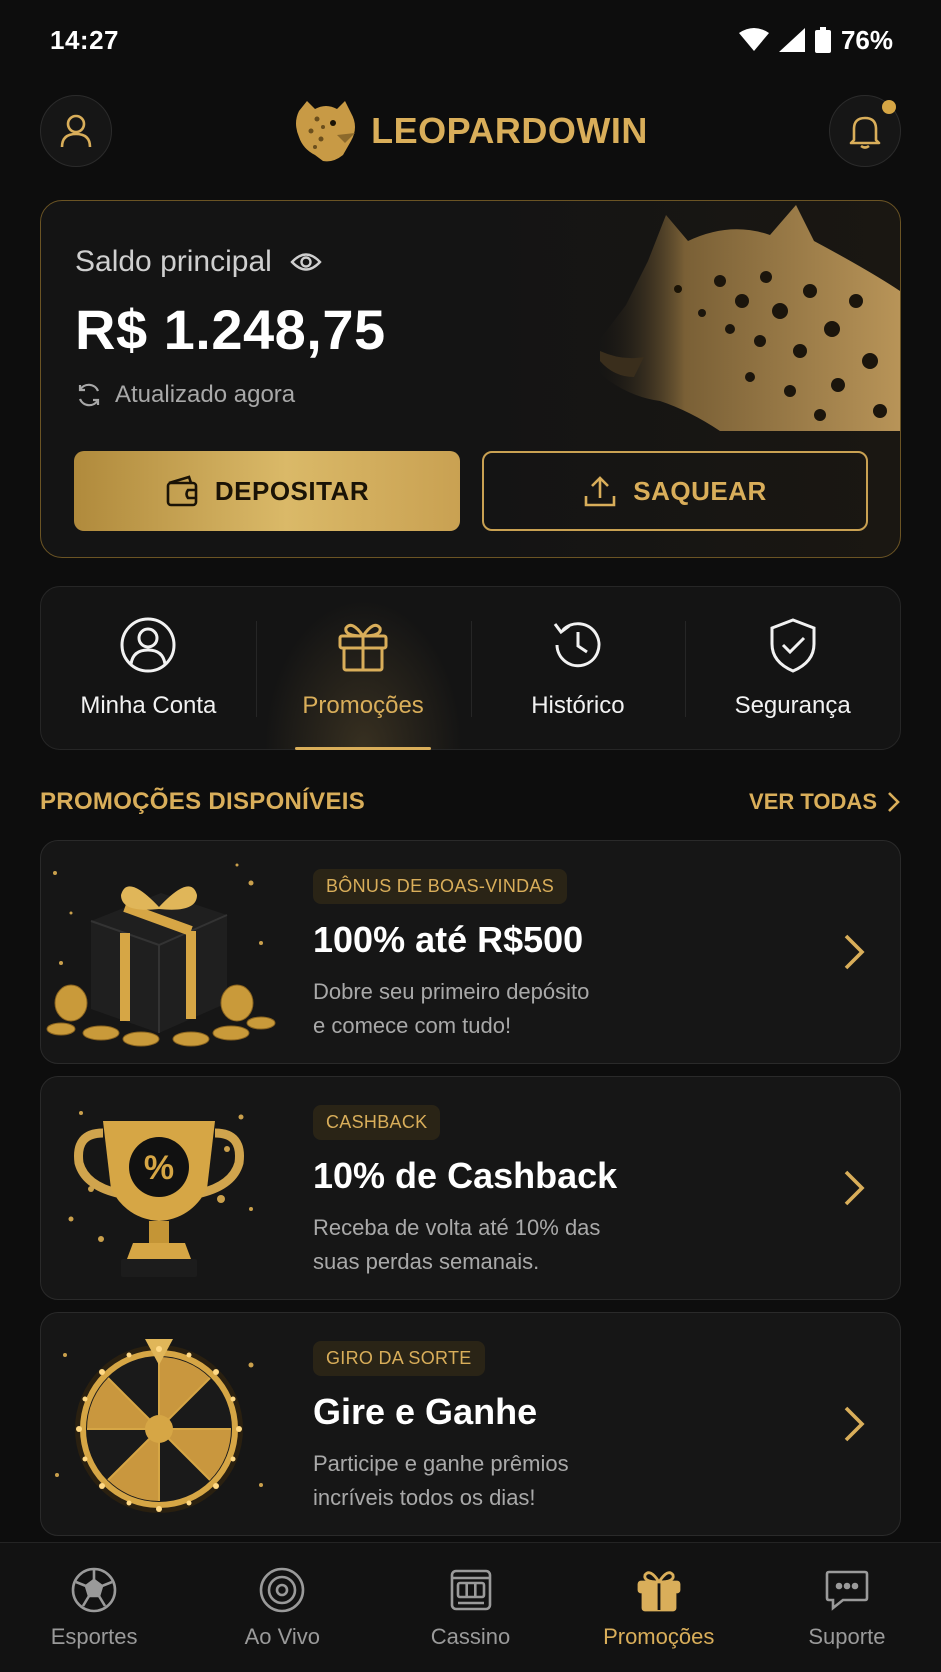 This screenshot has height=1672, width=941. I want to click on quick-nav-security: Segurança, so click(792, 668).